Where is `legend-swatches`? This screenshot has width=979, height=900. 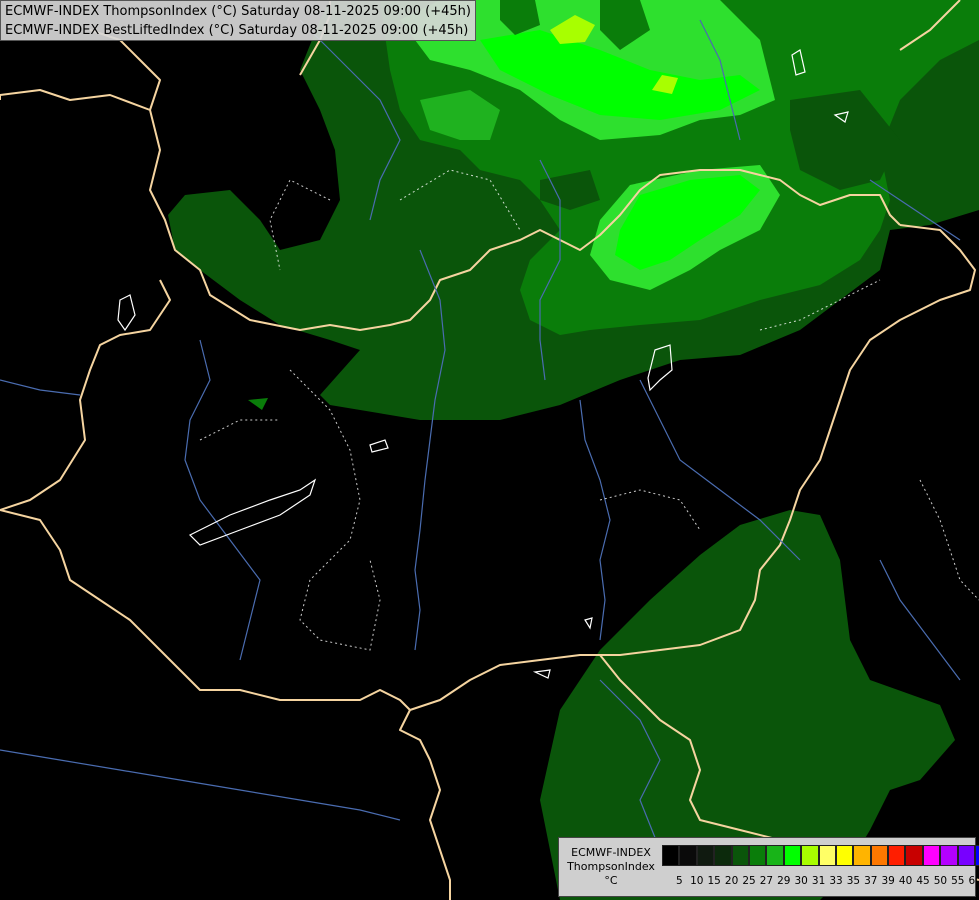
legend-swatches is located at coordinates (820, 855).